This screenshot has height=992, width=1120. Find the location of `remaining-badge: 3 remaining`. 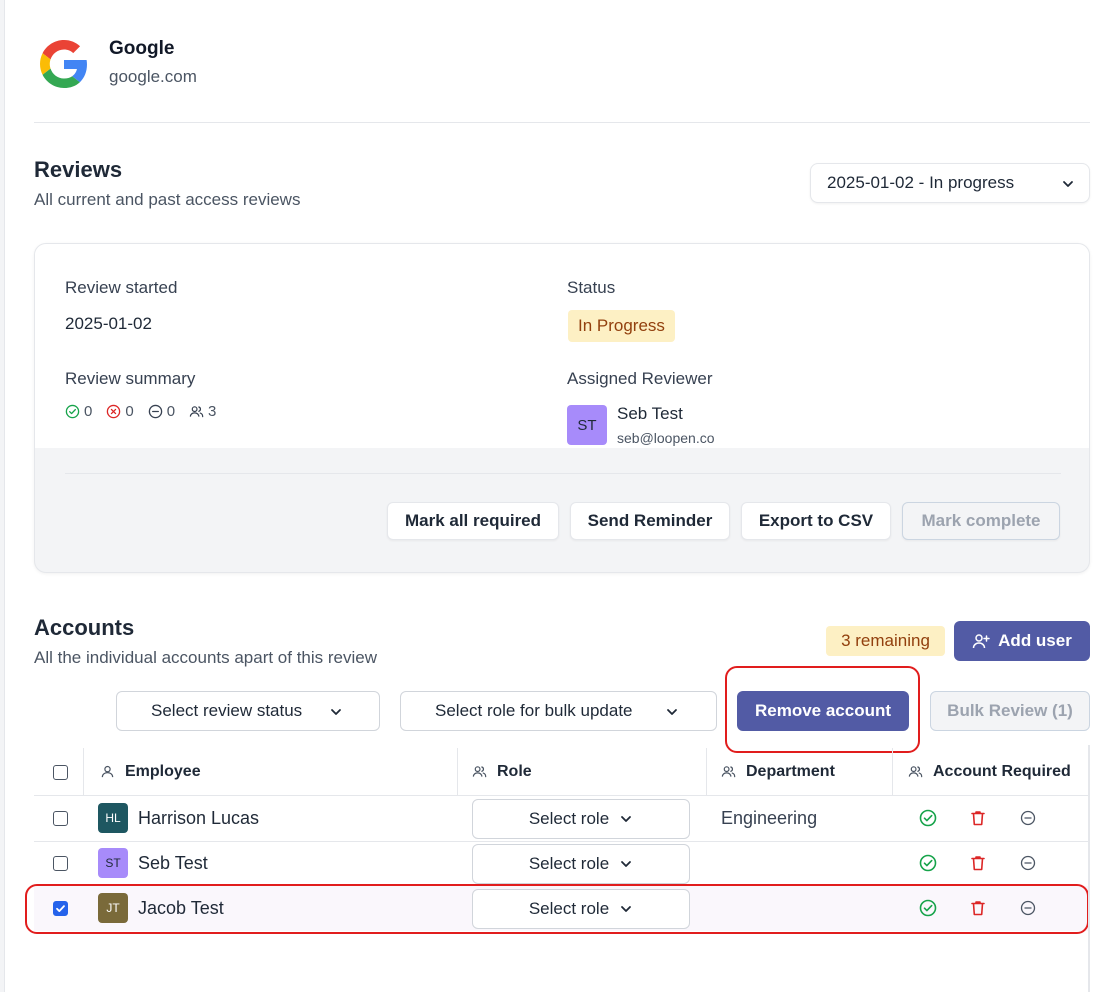

remaining-badge: 3 remaining is located at coordinates (885, 641).